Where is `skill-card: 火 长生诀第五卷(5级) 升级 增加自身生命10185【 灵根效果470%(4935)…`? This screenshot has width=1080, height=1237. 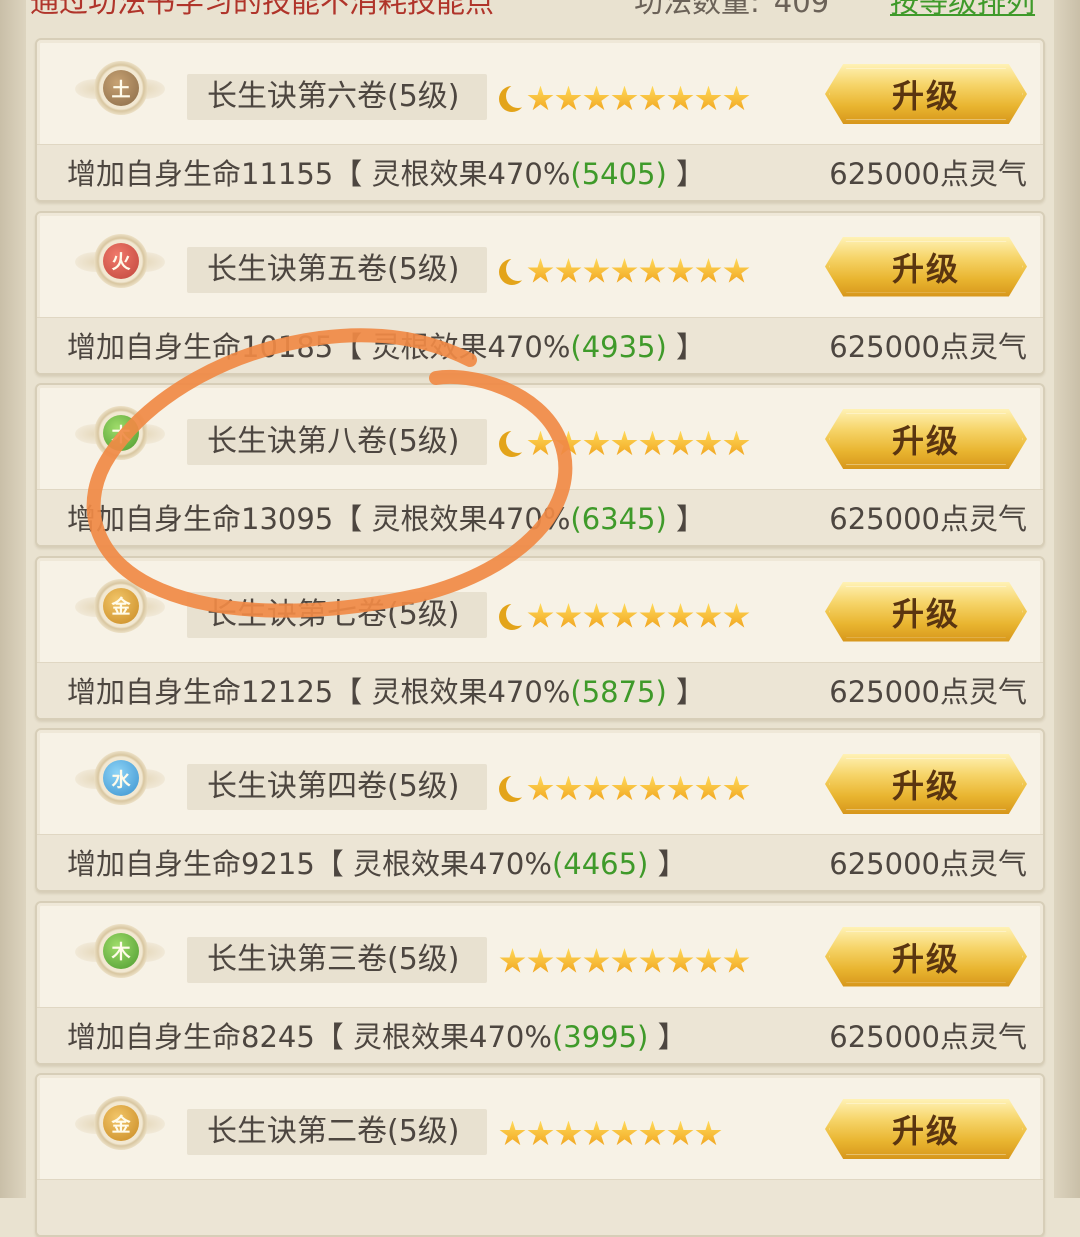
skill-card: 火 长生诀第五卷(5级) 升级 增加自身生命10185【 灵根效果470%(4935)… is located at coordinates (540, 292).